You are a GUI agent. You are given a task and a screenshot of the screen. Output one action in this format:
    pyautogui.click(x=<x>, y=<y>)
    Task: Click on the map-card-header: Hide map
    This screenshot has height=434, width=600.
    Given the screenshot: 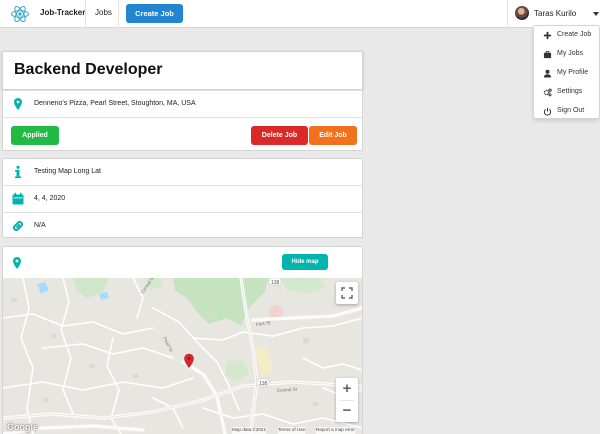 What is the action you would take?
    pyautogui.click(x=182, y=262)
    